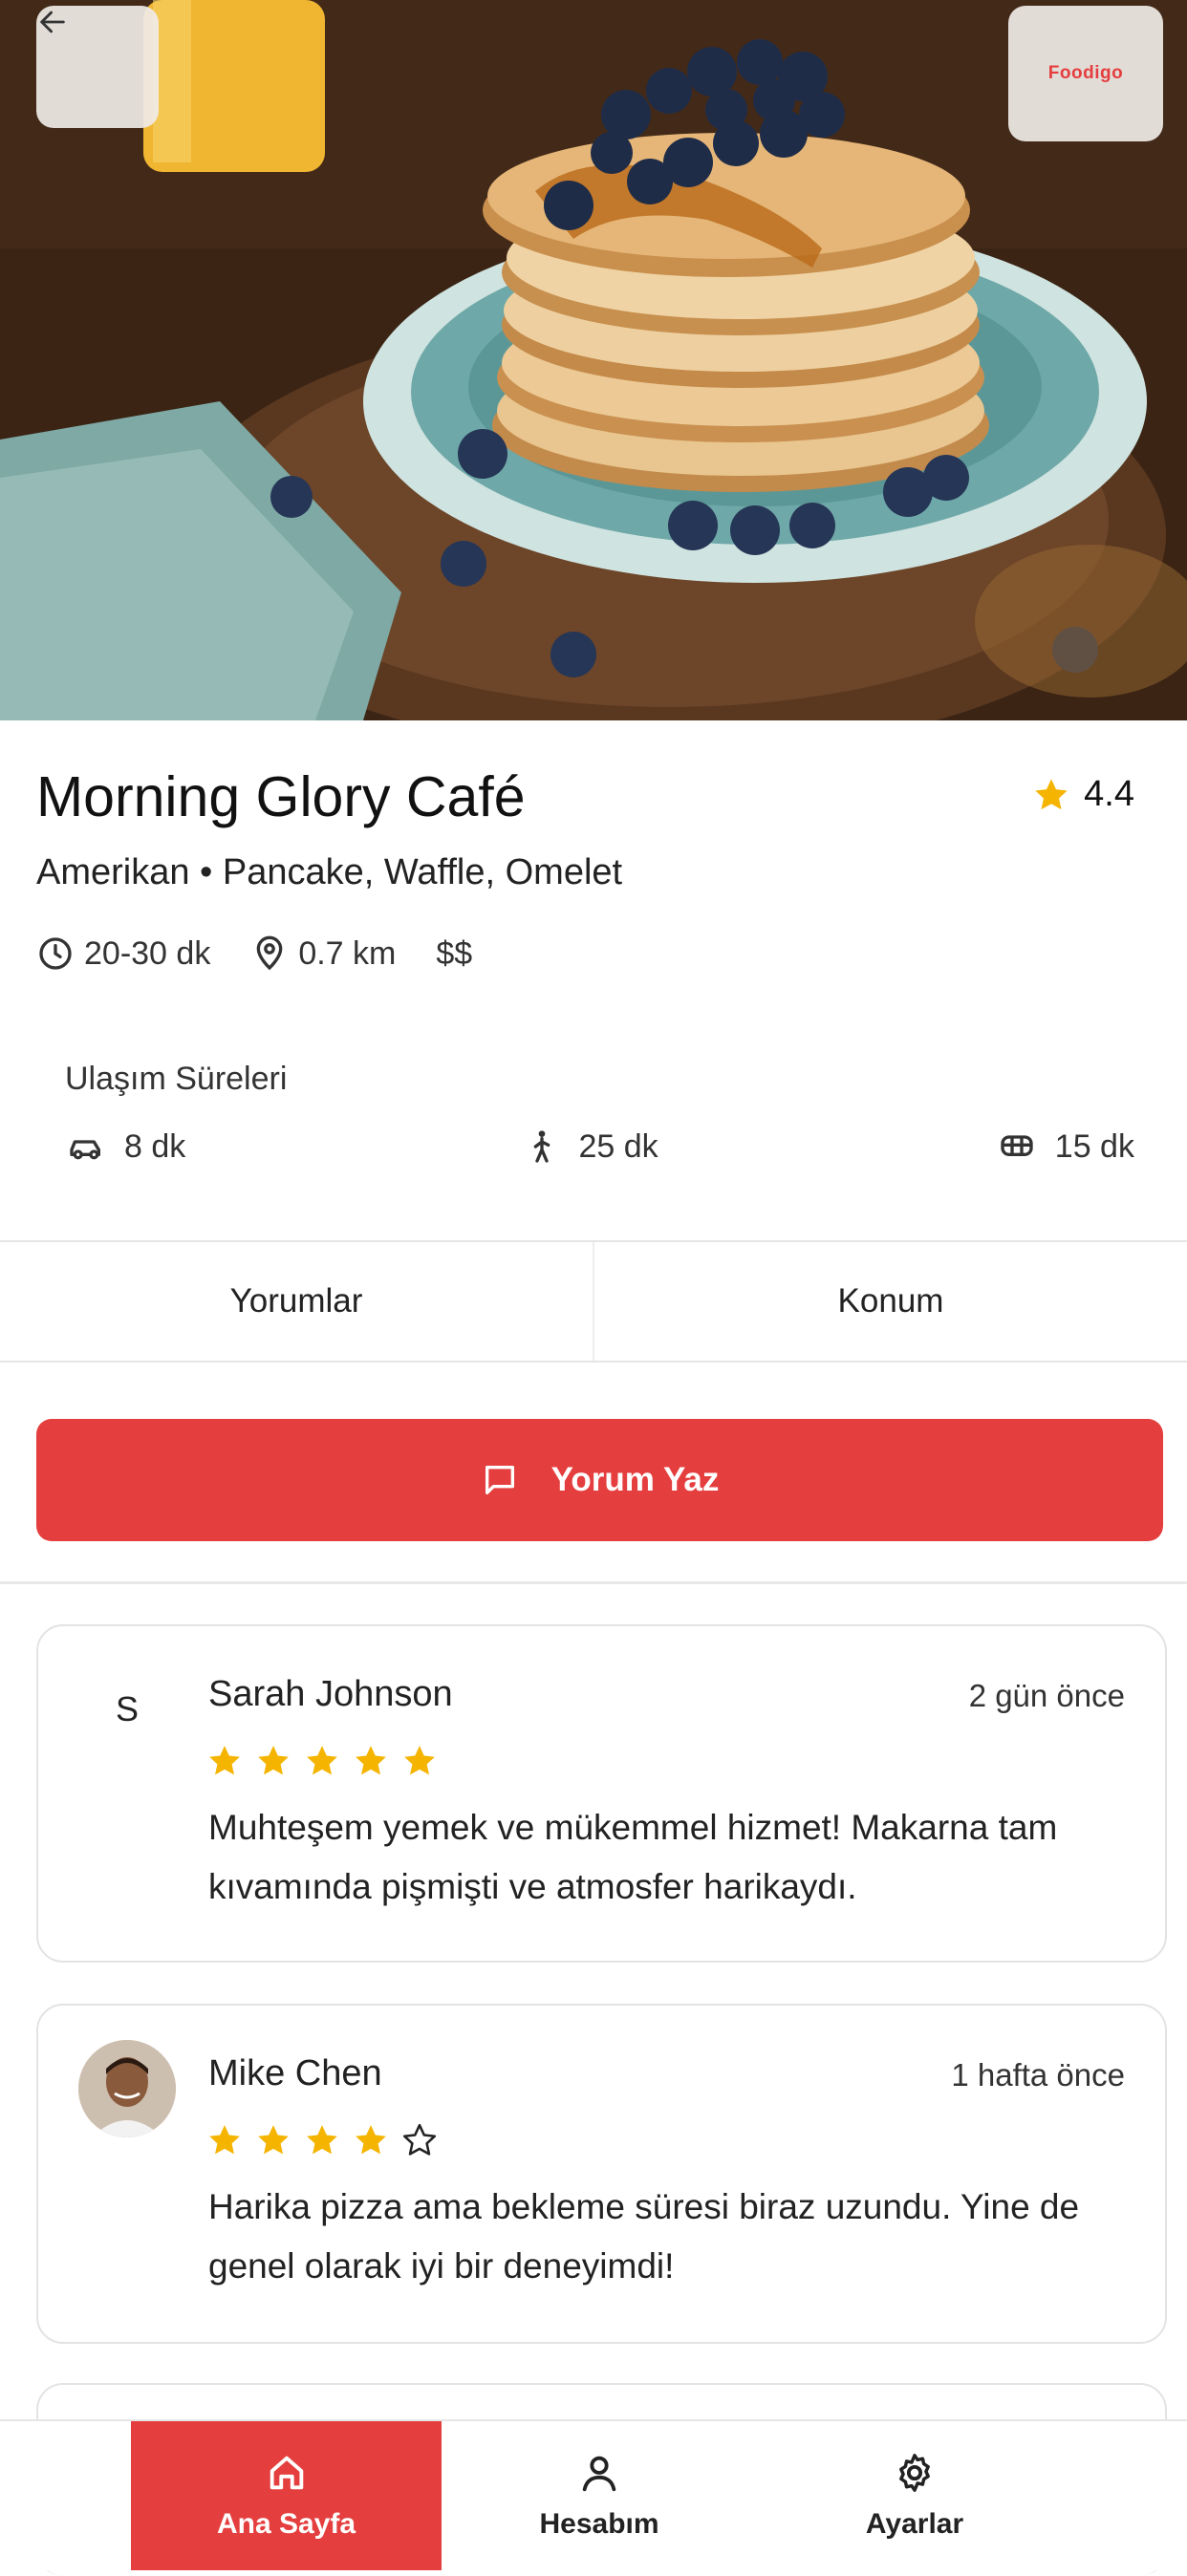  What do you see at coordinates (599, 2474) in the screenshot?
I see `user-icon` at bounding box center [599, 2474].